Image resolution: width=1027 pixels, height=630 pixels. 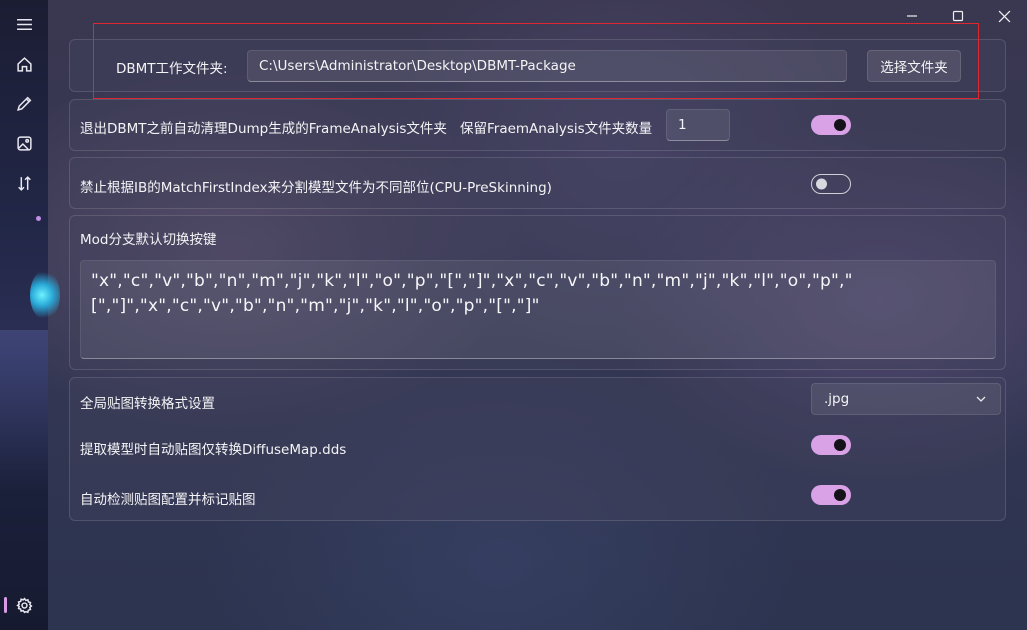 I want to click on disable-split-toggle, so click(x=831, y=184).